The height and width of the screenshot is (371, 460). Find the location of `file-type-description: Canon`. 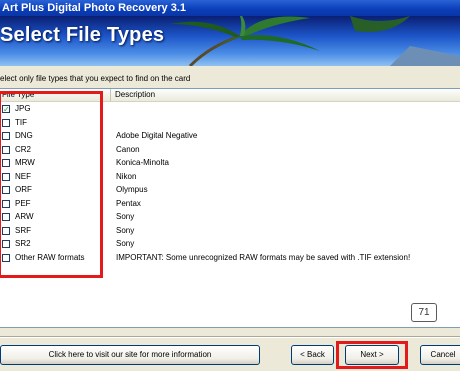

file-type-description: Canon is located at coordinates (128, 149).